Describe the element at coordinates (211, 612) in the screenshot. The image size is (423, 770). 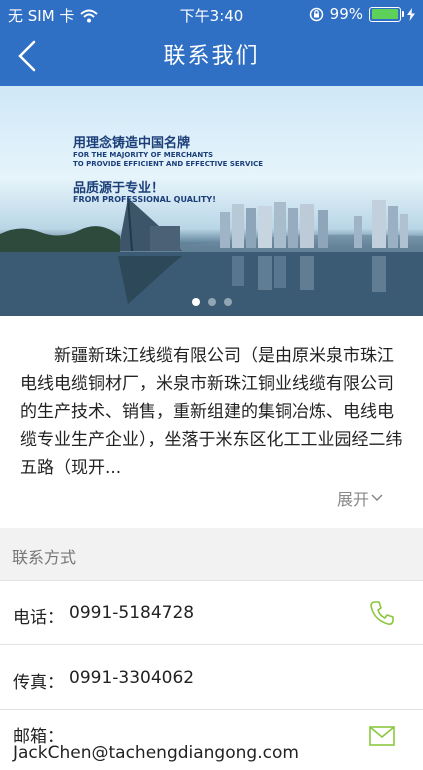
I see `phone-row: 电话： 0991-5184728` at that location.